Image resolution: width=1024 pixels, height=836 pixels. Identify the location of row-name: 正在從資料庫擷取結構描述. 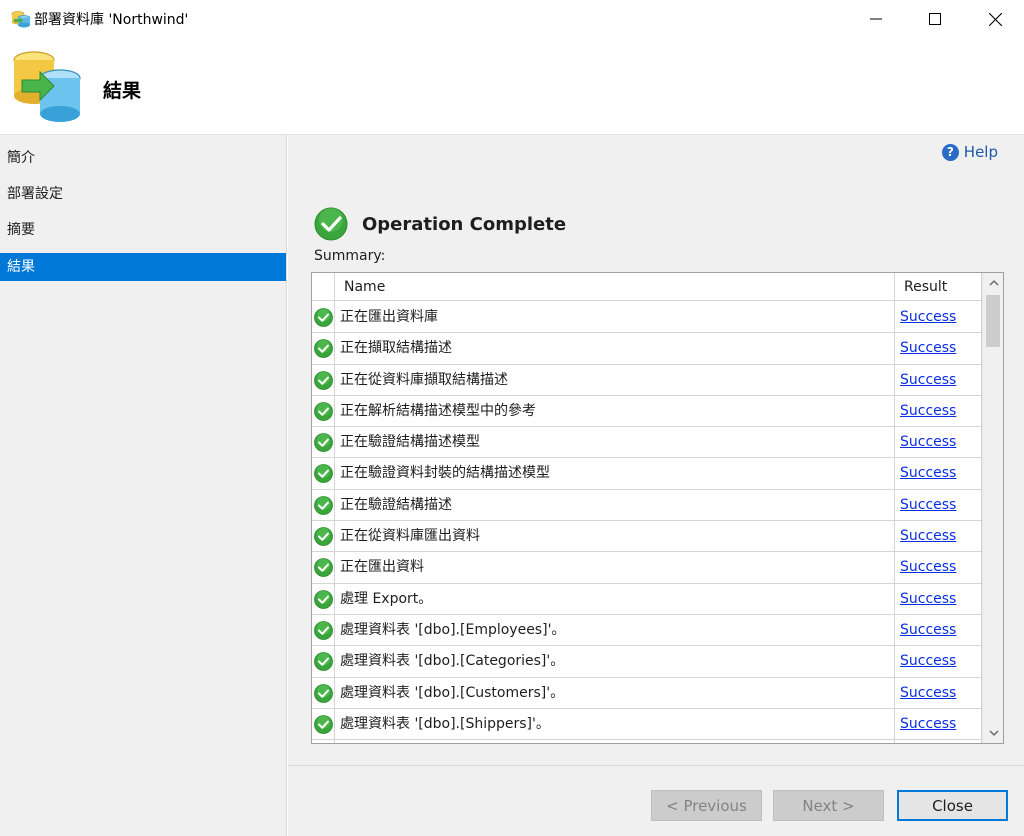
(424, 379).